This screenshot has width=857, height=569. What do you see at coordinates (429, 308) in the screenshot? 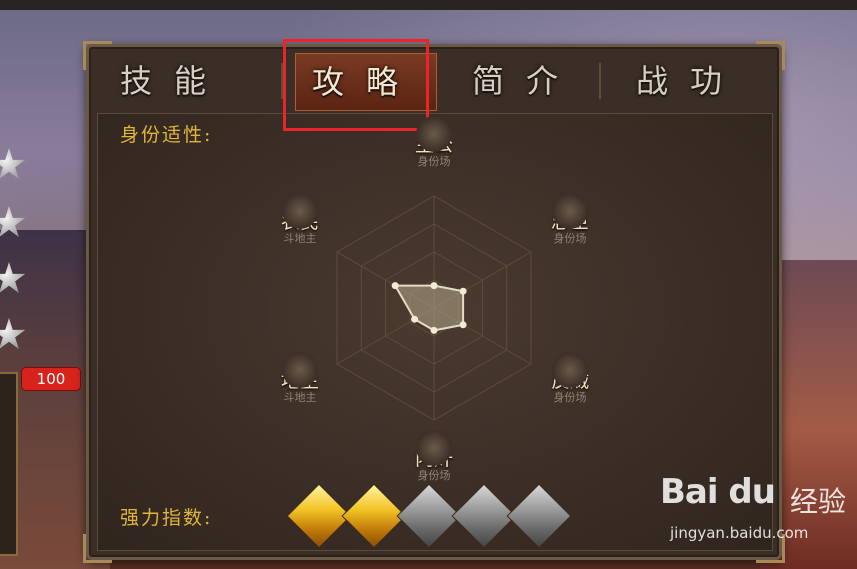
I see `radar-value-polygon` at bounding box center [429, 308].